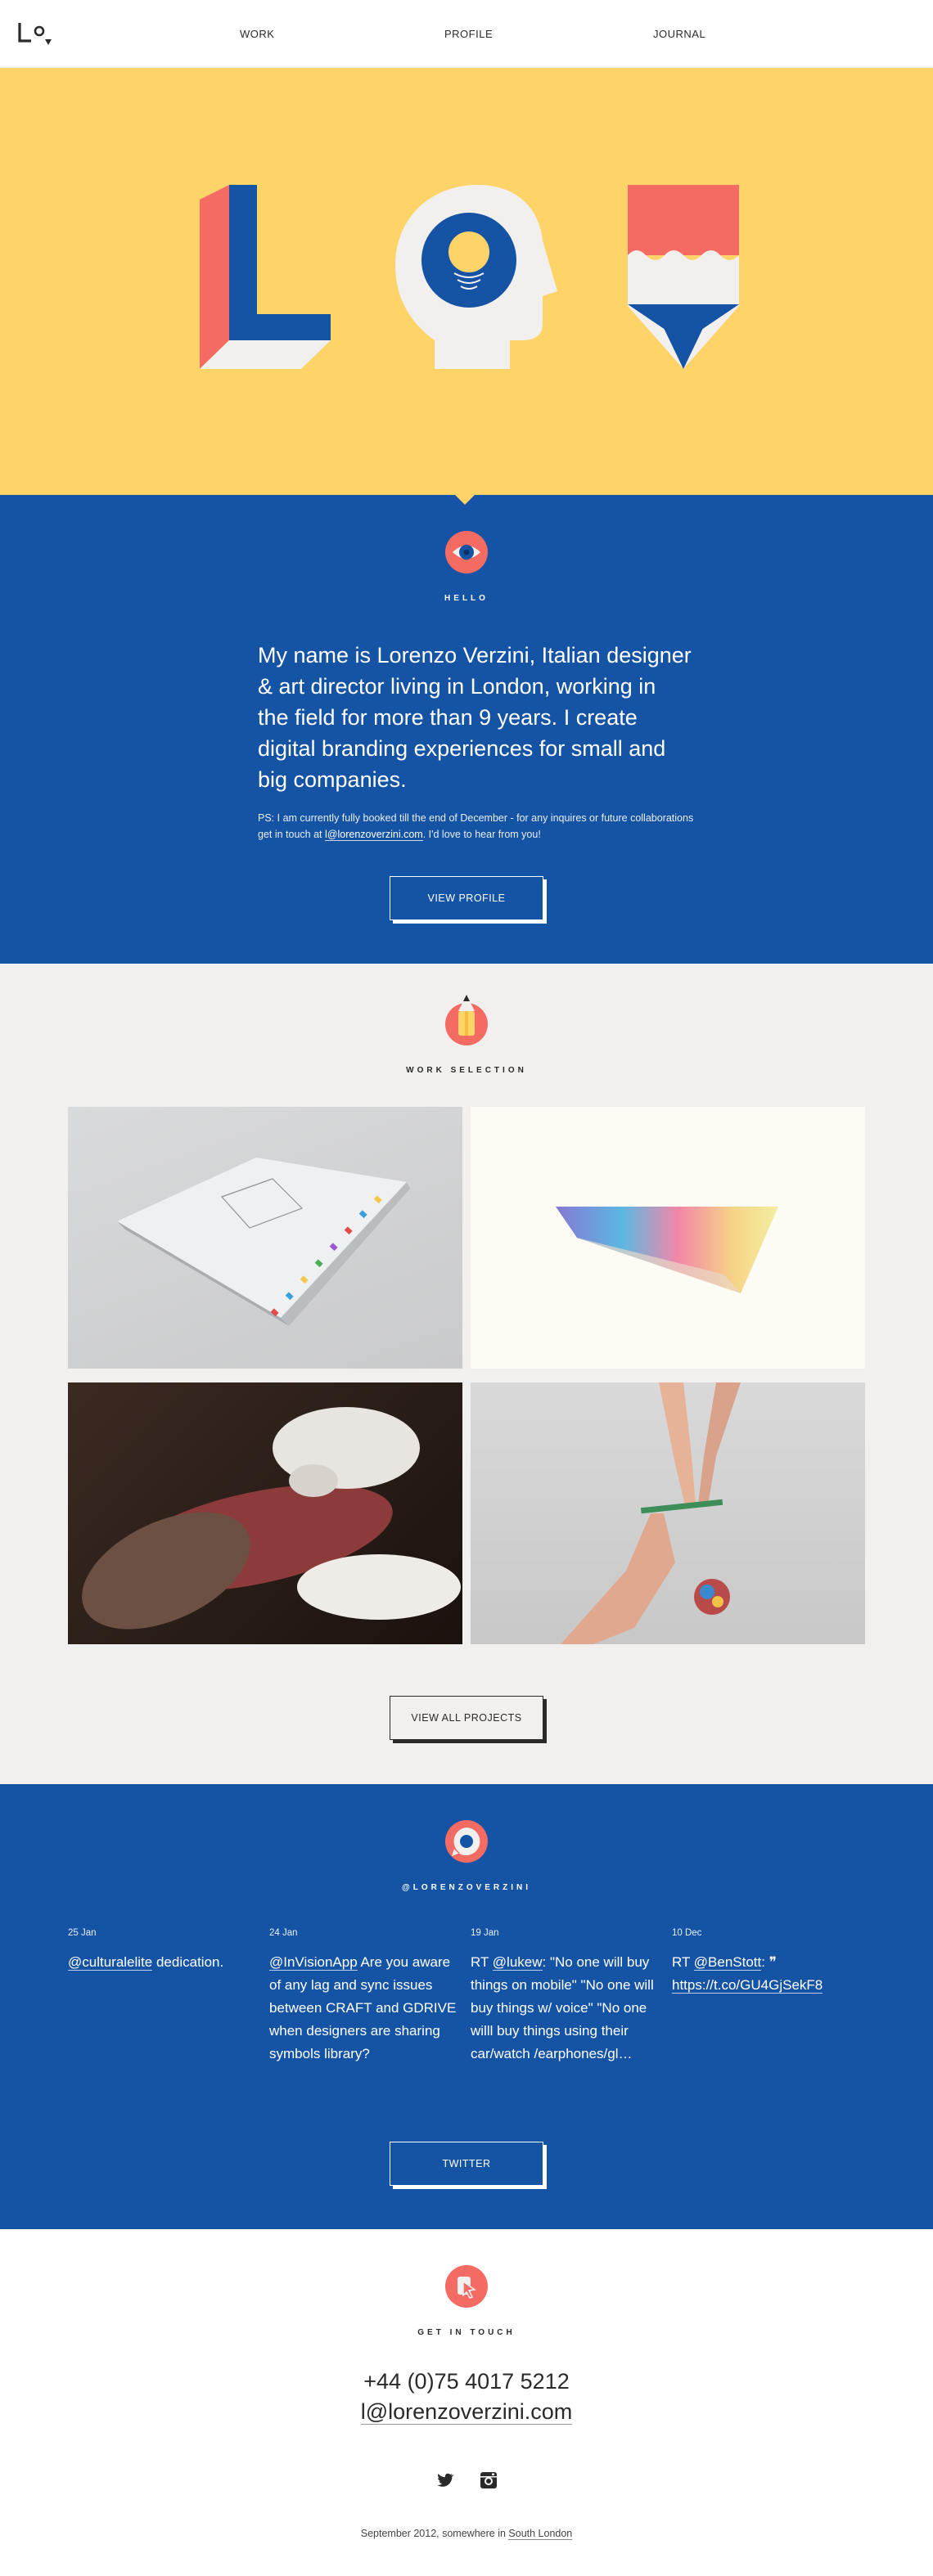  What do you see at coordinates (466, 552) in the screenshot?
I see `eye-icon` at bounding box center [466, 552].